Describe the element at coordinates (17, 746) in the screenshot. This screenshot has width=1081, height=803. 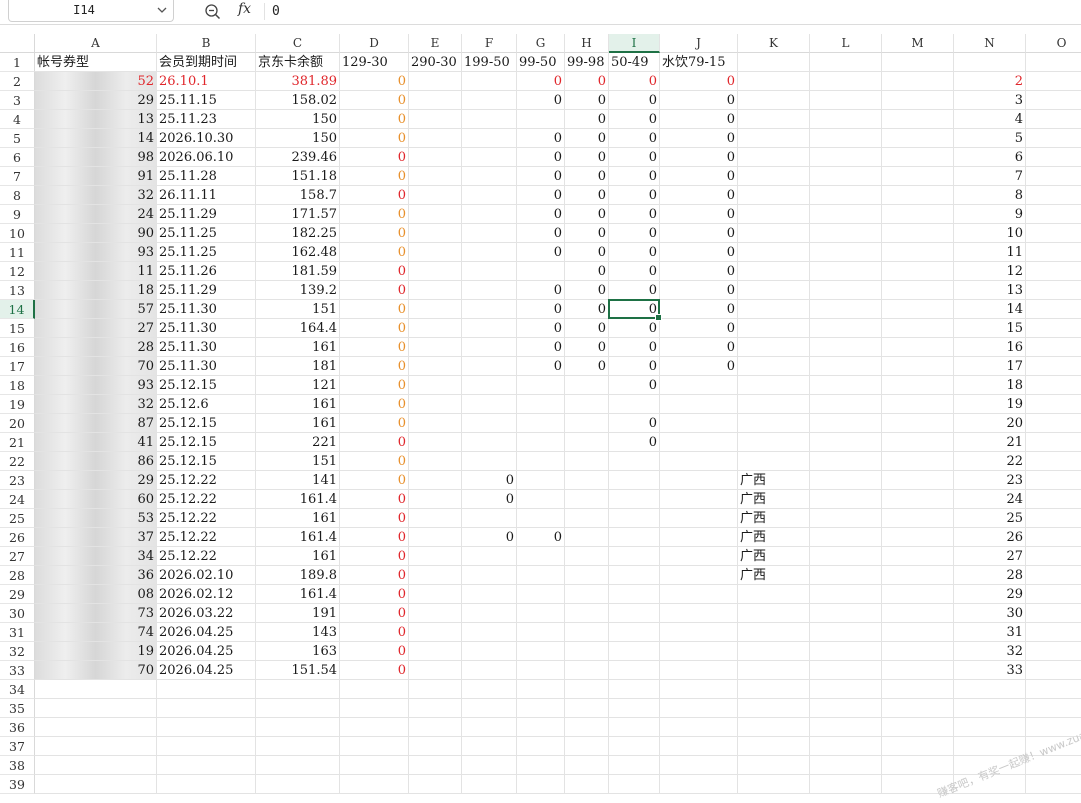
I see `row-header: 37` at that location.